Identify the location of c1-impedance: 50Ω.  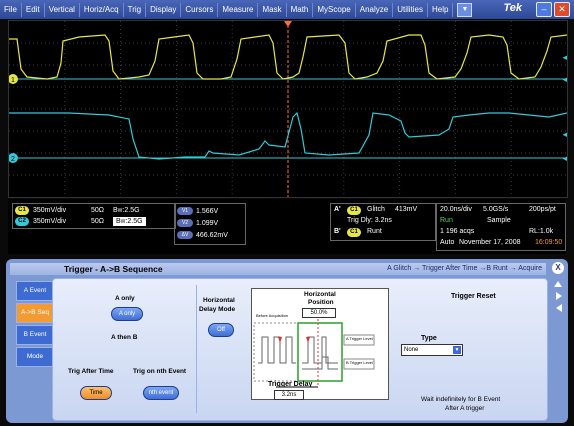
(98, 210).